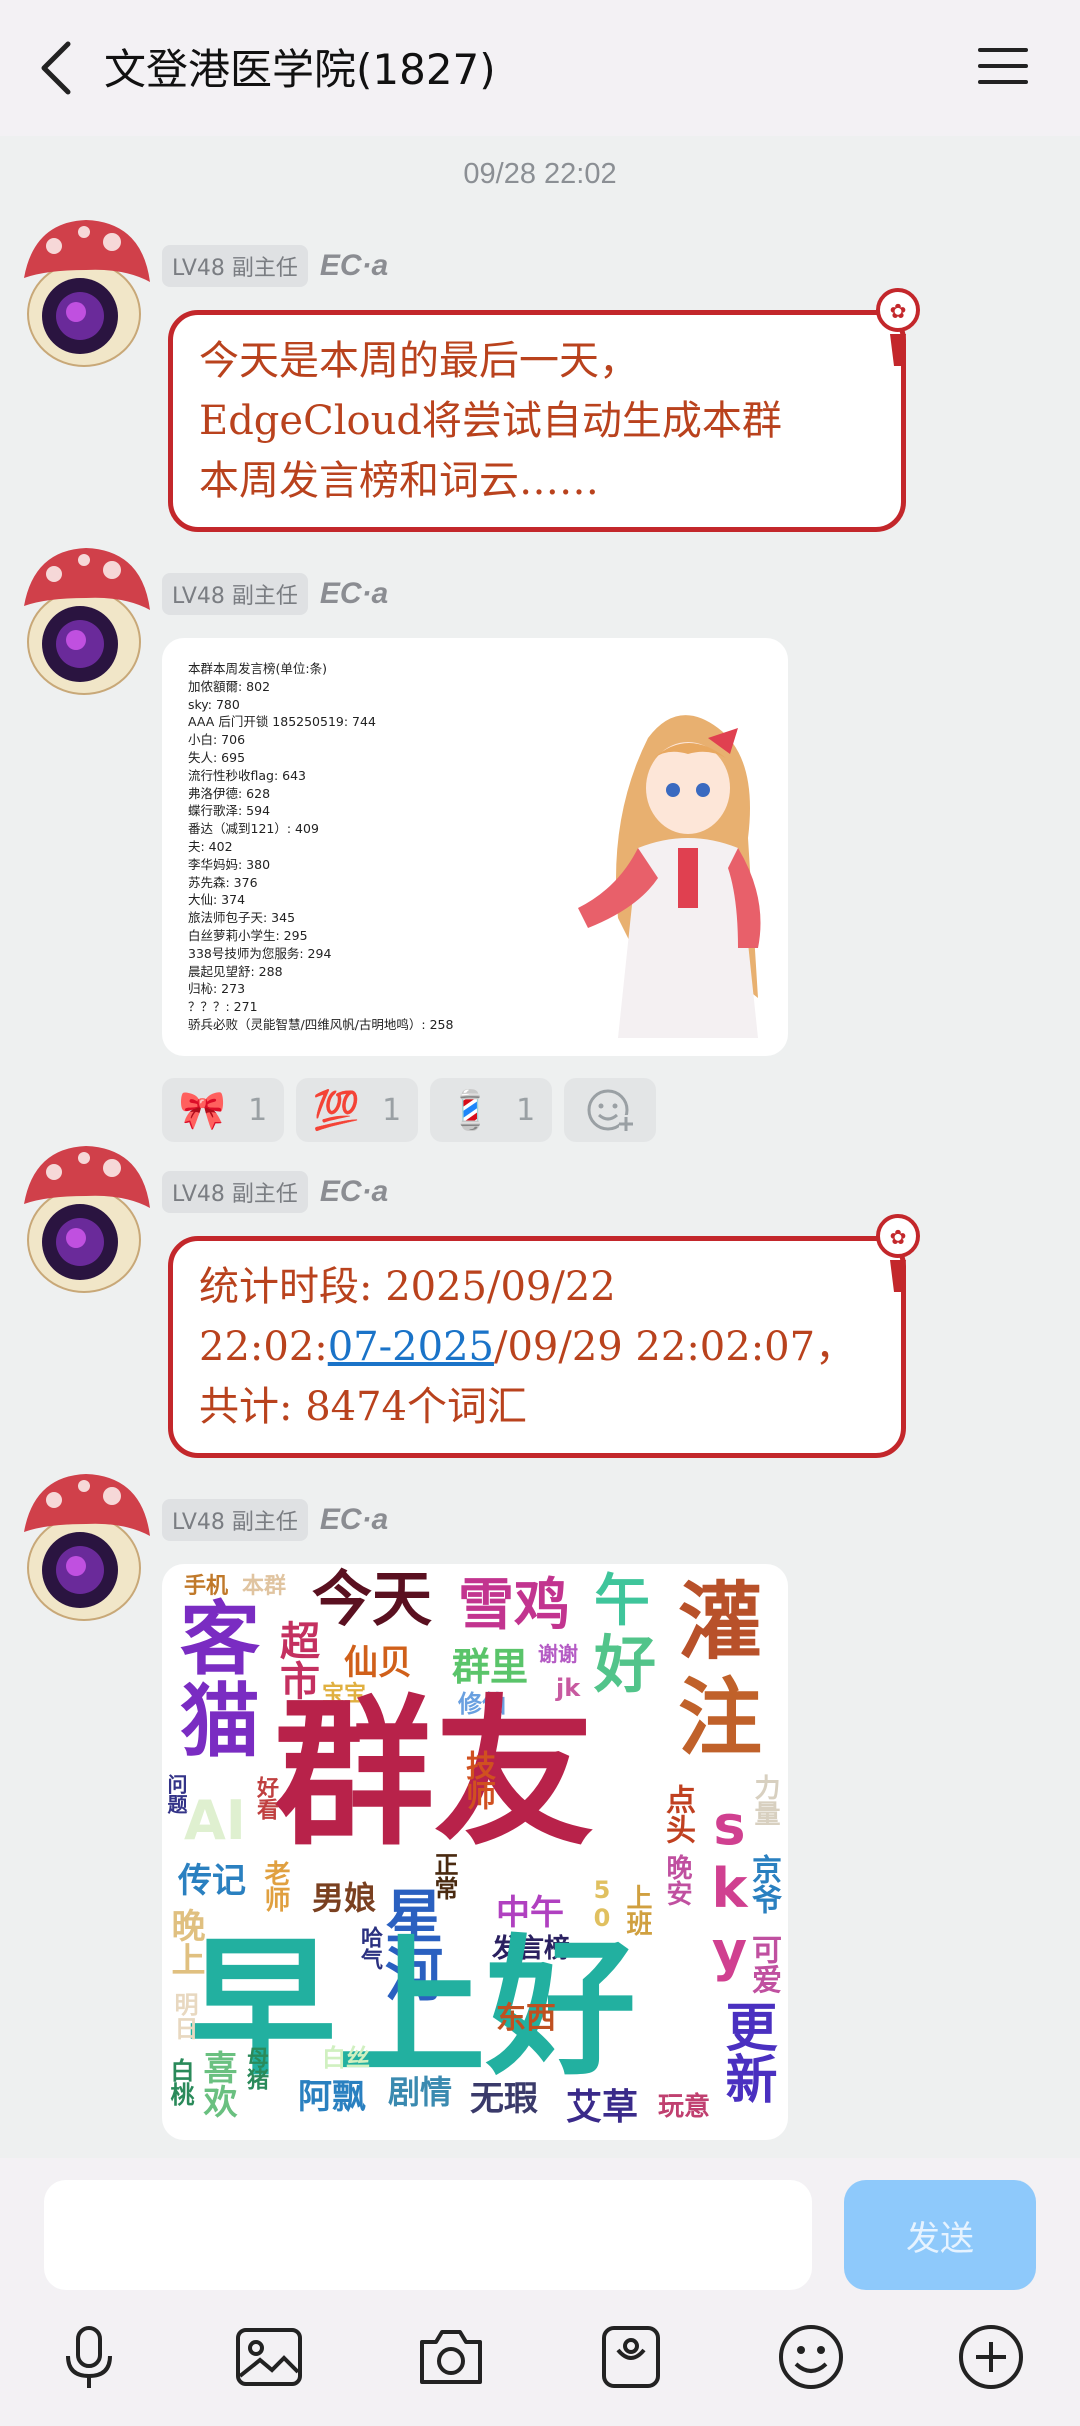  What do you see at coordinates (811, 2357) in the screenshot?
I see `emoji-icon` at bounding box center [811, 2357].